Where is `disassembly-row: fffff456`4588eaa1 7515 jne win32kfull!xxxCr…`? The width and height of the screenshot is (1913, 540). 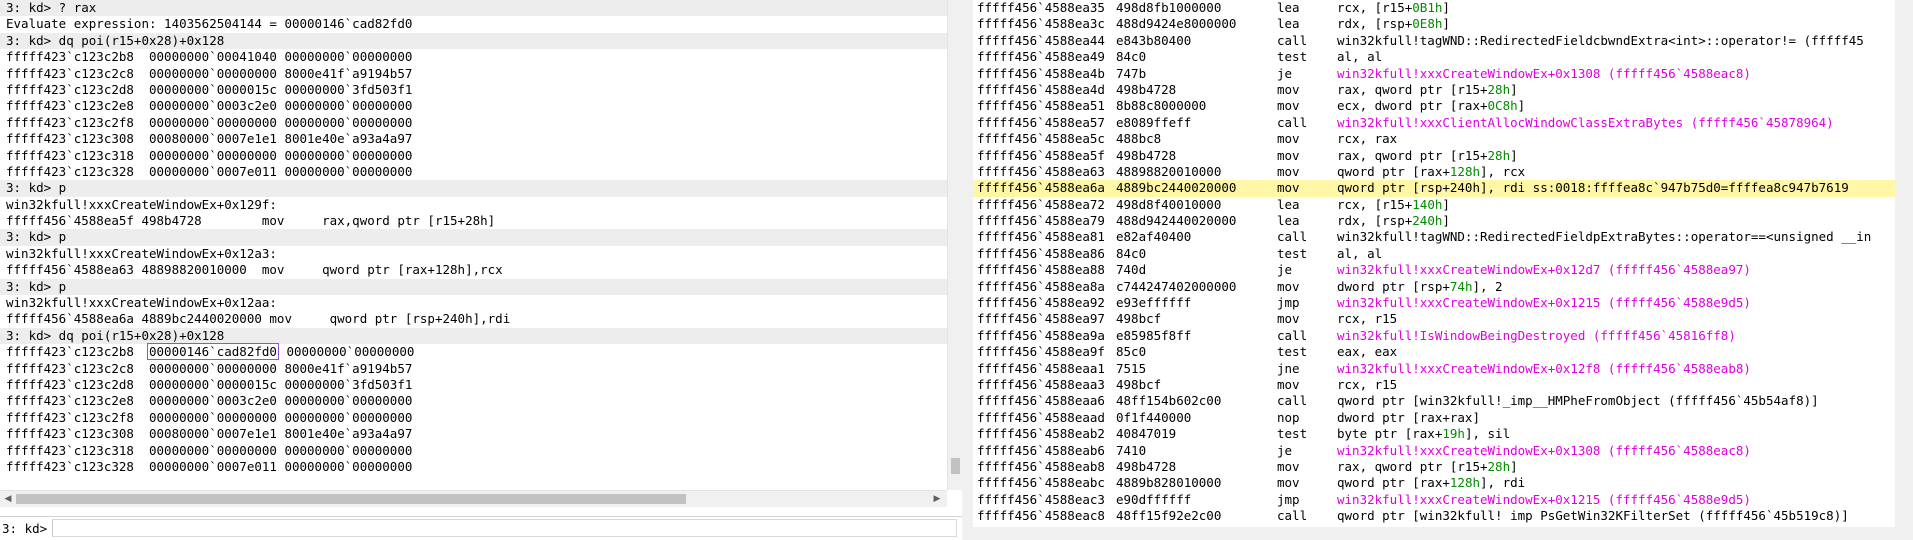
disassembly-row: fffff456`4588eaa1 7515 jne win32kfull!xxxCr… is located at coordinates (1434, 369).